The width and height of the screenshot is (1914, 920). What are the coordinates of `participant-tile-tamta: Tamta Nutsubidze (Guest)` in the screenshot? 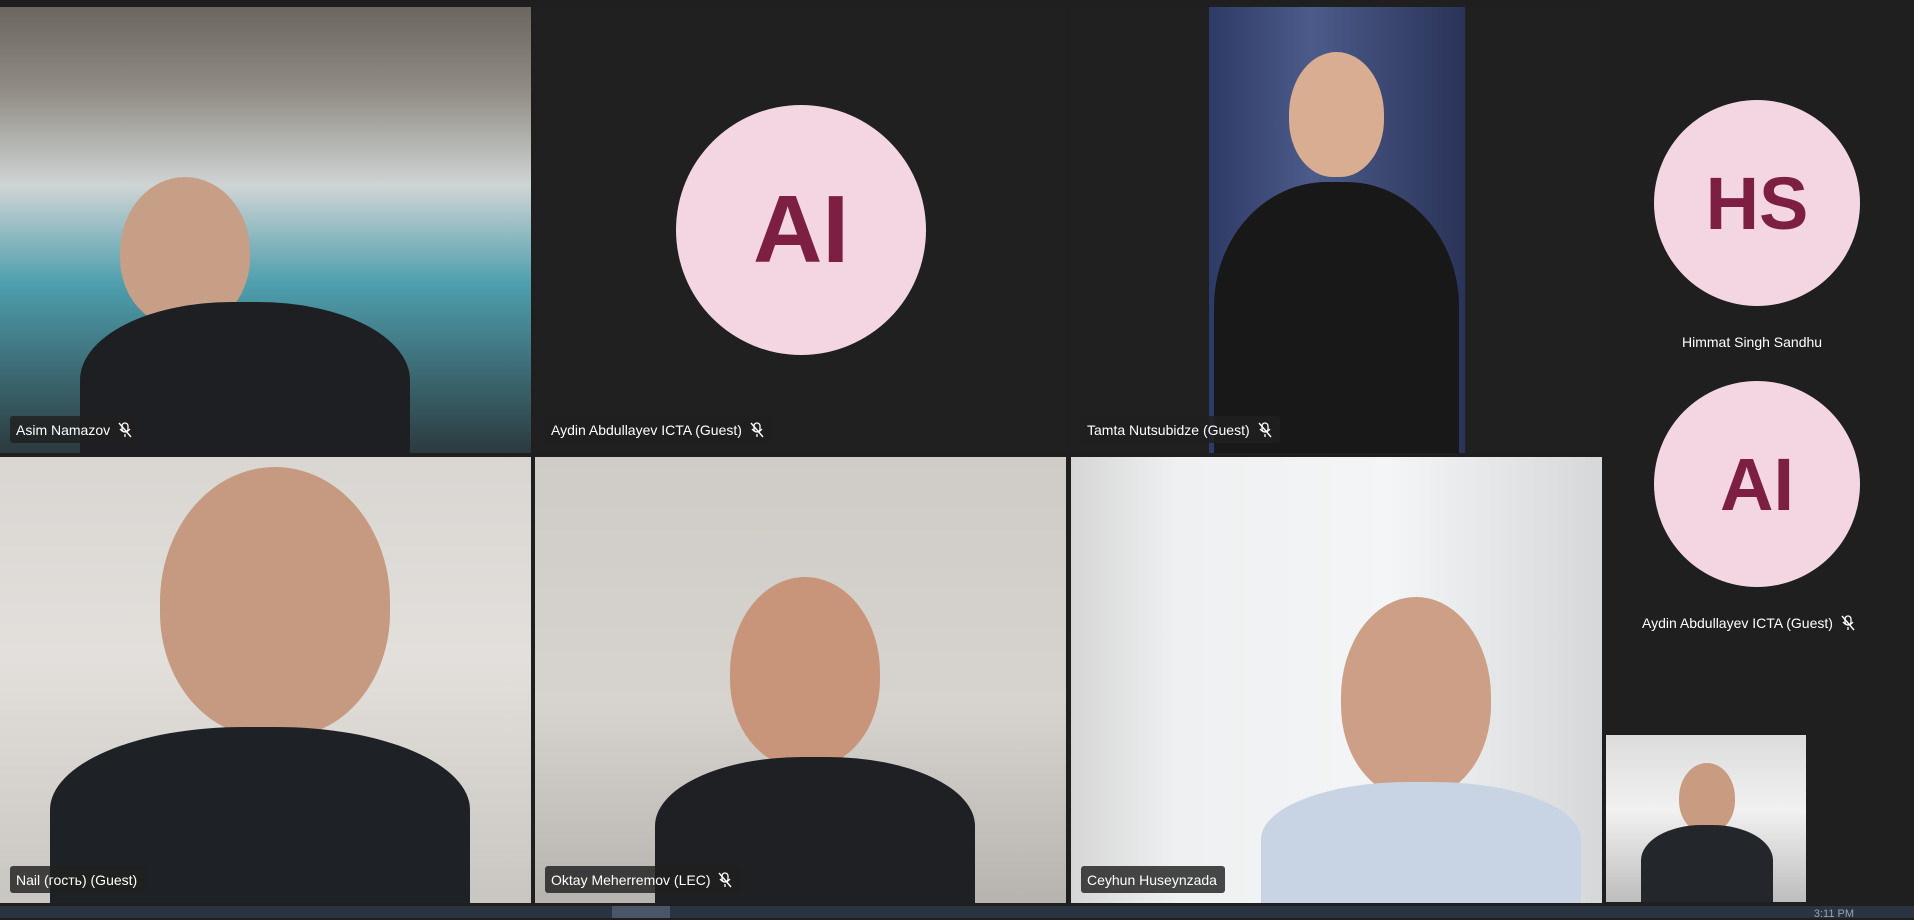 It's located at (1336, 230).